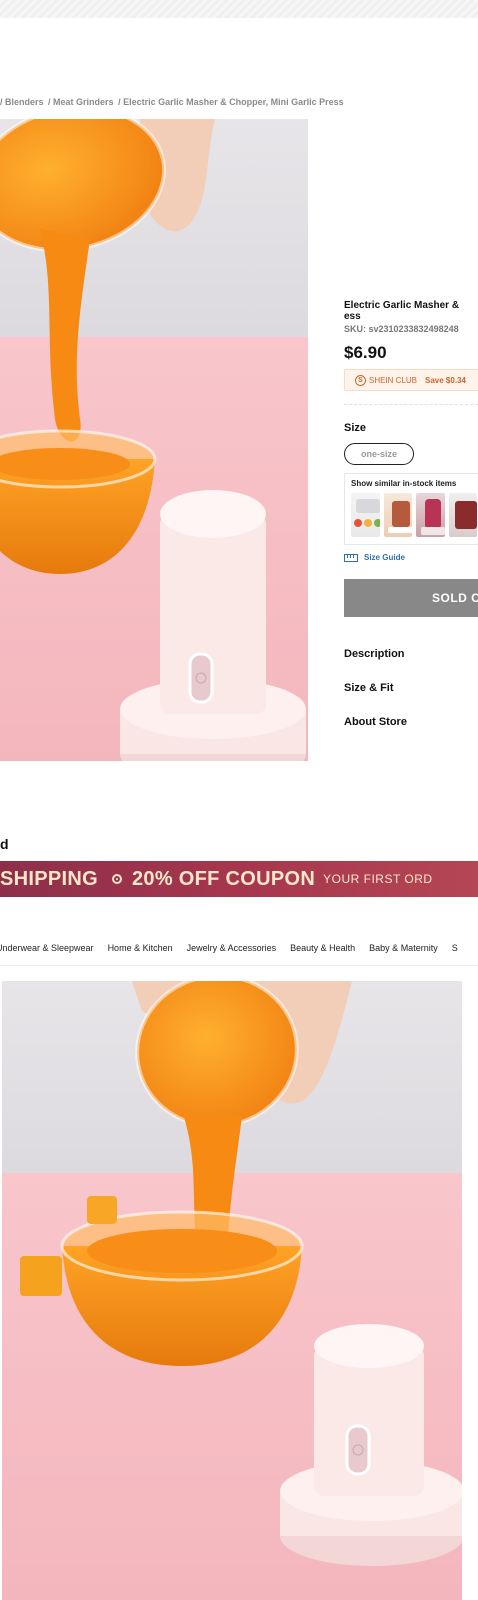  I want to click on category-tab-home-kitchen: Home & Kitchen, so click(140, 952).